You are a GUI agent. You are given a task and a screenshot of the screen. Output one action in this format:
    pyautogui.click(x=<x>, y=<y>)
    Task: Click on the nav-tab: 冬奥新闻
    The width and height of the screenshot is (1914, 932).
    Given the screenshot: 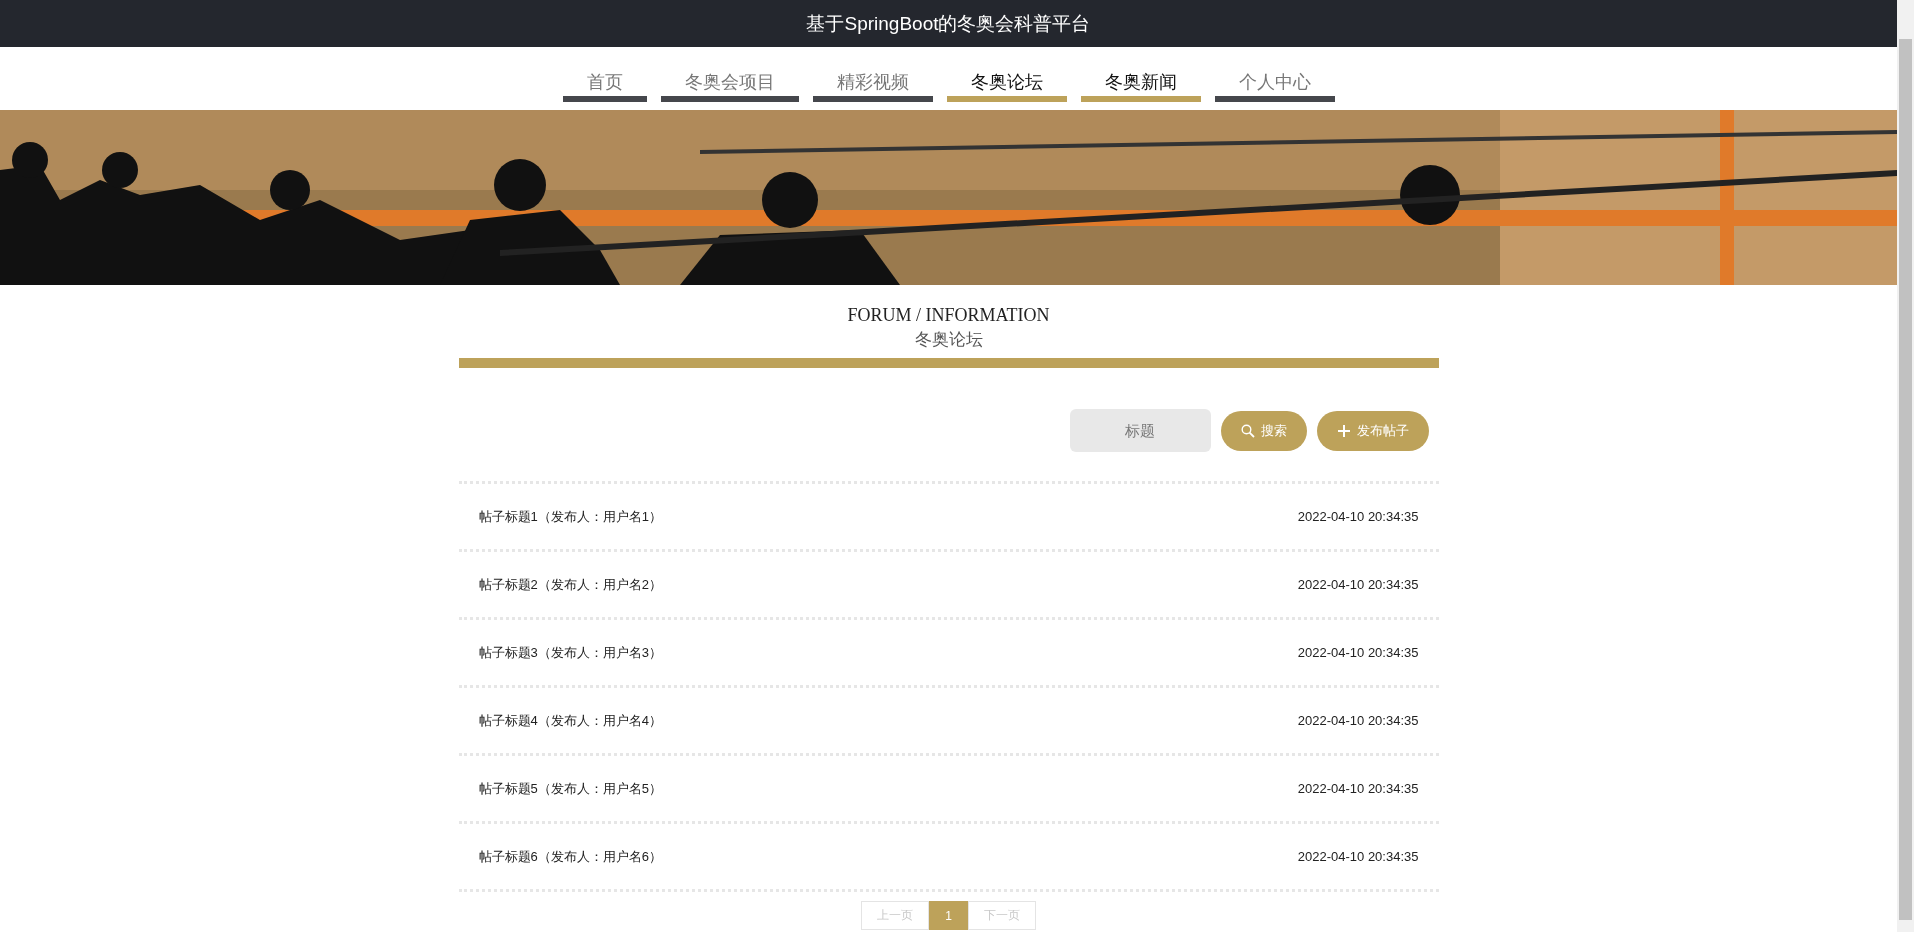 What is the action you would take?
    pyautogui.click(x=1140, y=79)
    